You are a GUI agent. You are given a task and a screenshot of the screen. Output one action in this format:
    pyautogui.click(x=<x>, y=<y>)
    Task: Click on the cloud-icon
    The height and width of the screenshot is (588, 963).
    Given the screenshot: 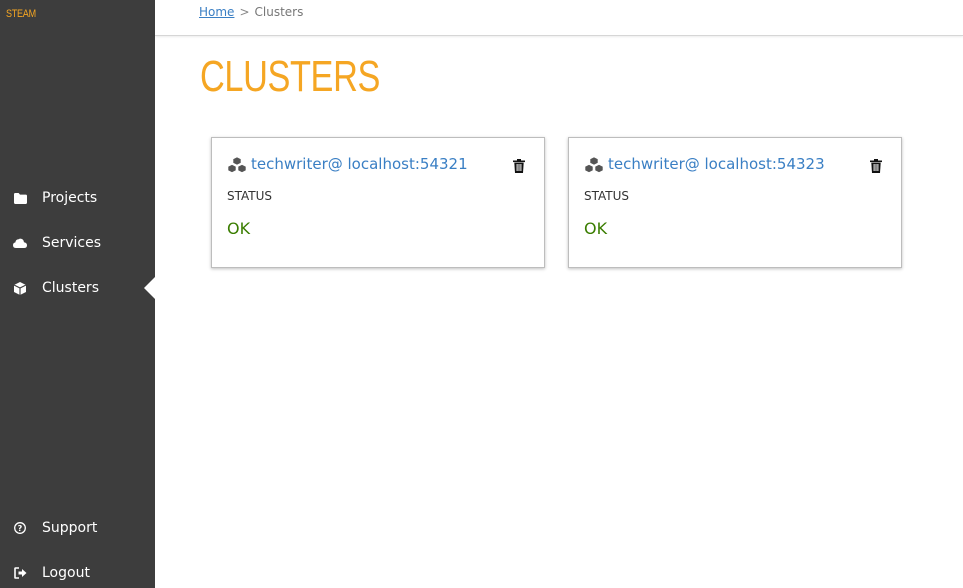 What is the action you would take?
    pyautogui.click(x=20, y=243)
    